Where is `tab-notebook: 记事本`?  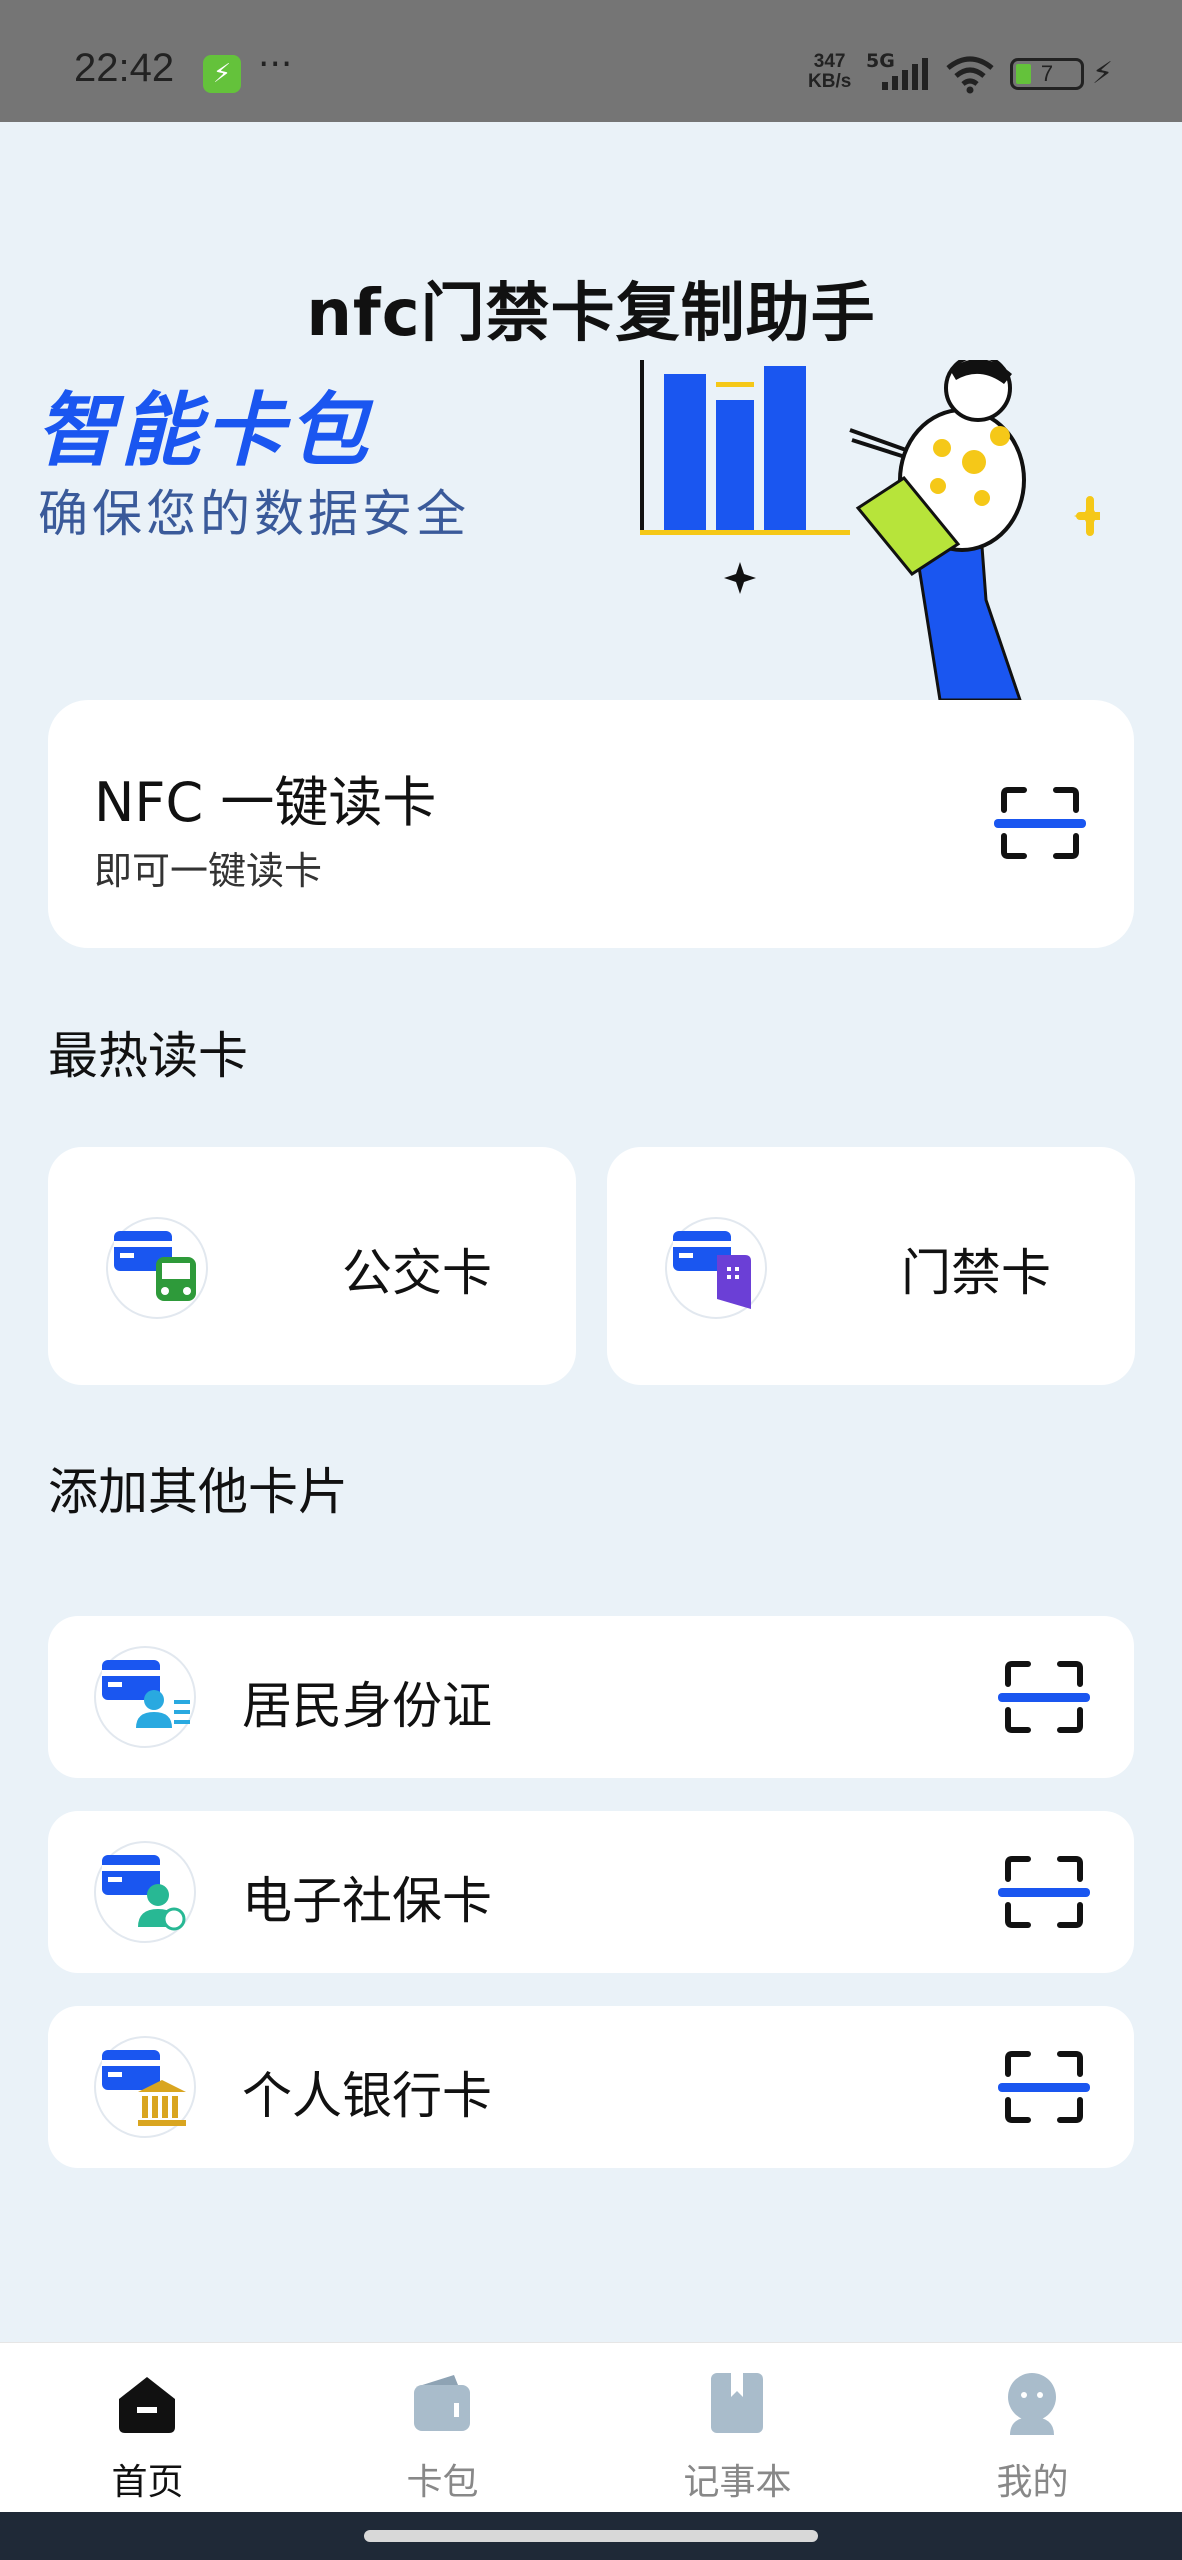 tab-notebook: 记事本 is located at coordinates (737, 2428).